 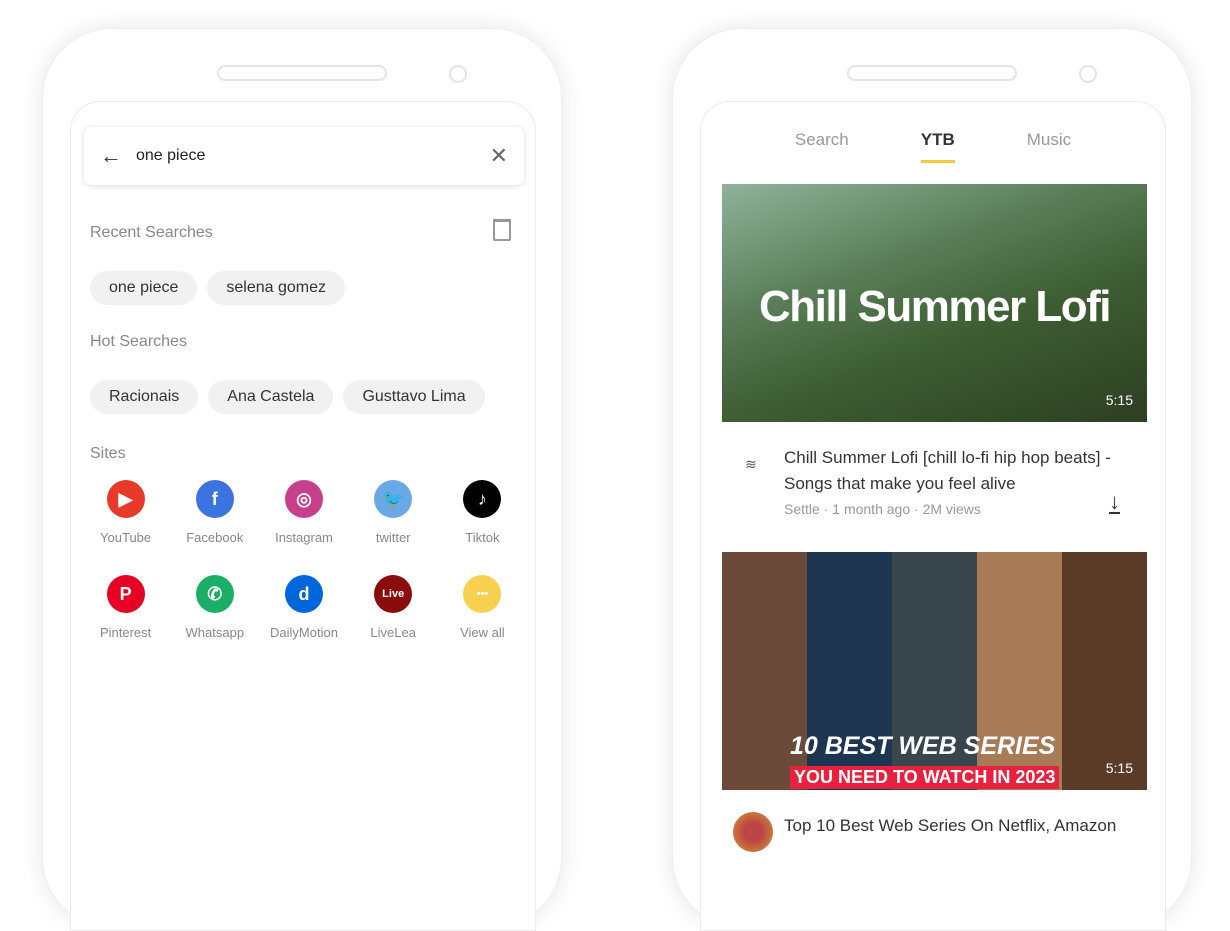 What do you see at coordinates (802, 509) in the screenshot?
I see `channel: Settle` at bounding box center [802, 509].